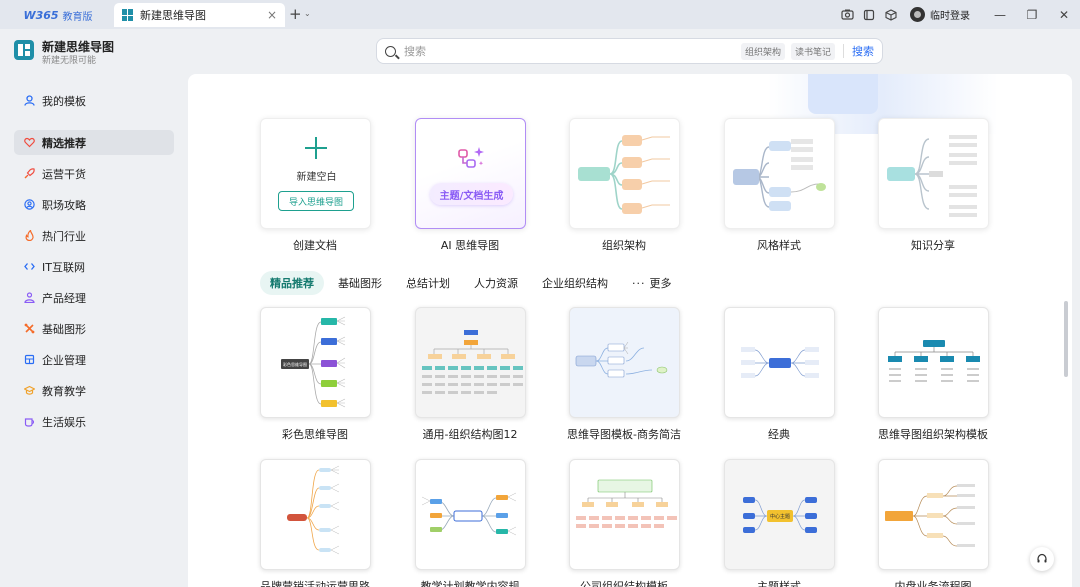  I want to click on sidebar-item-product-manager: 产品经理, so click(94, 297).